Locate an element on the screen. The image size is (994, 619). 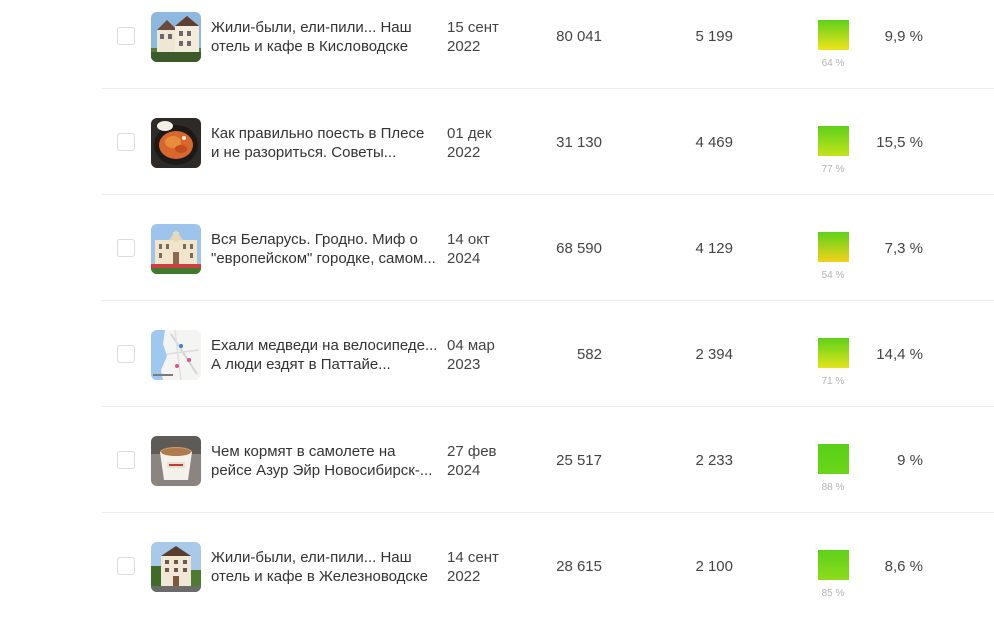
ctr-value: 8,6 % is located at coordinates (903, 566).